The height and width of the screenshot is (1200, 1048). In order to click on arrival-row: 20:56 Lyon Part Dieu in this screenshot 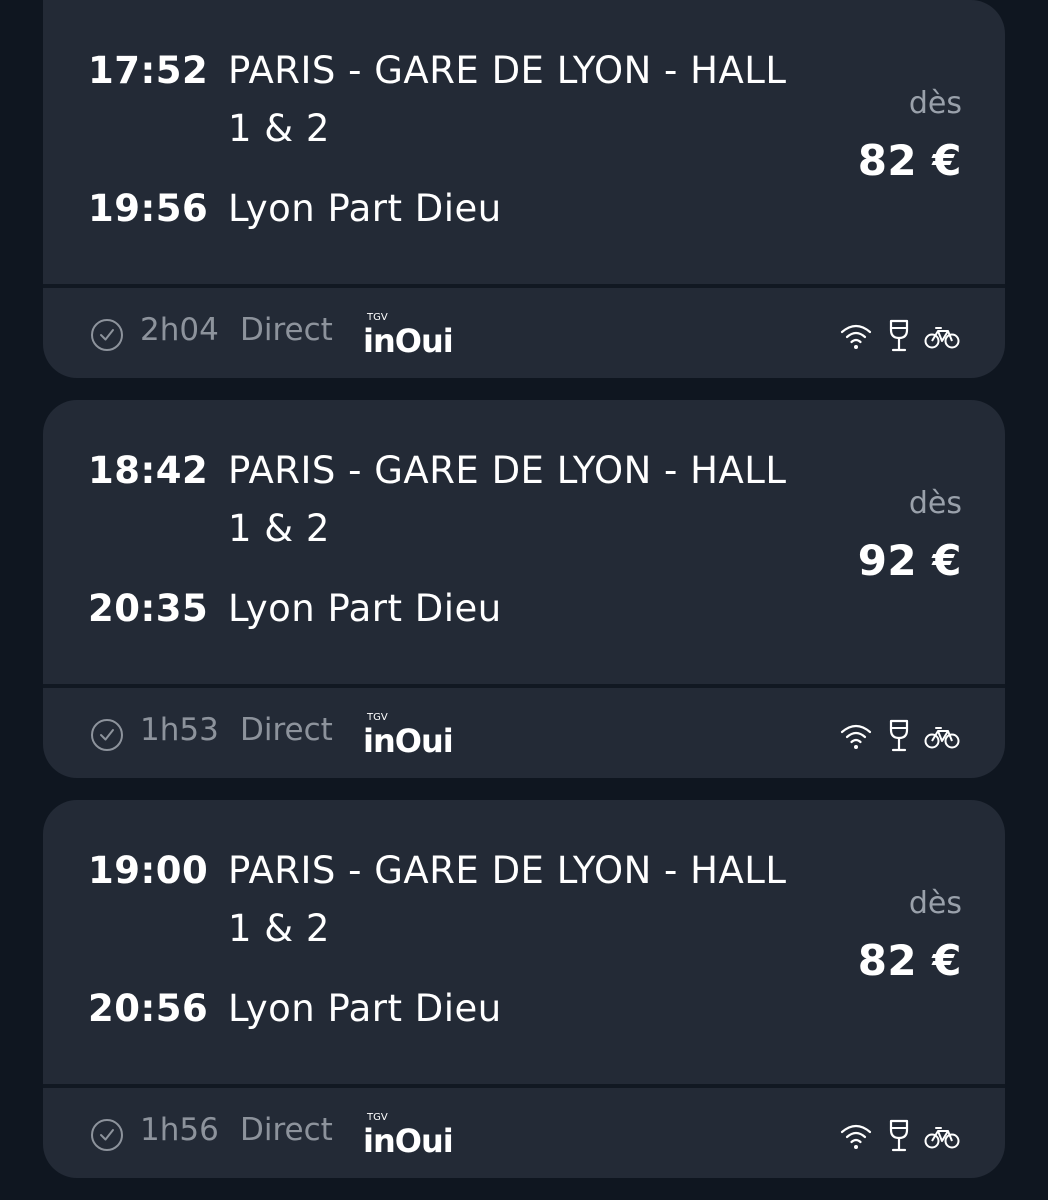, I will do `click(478, 1009)`.